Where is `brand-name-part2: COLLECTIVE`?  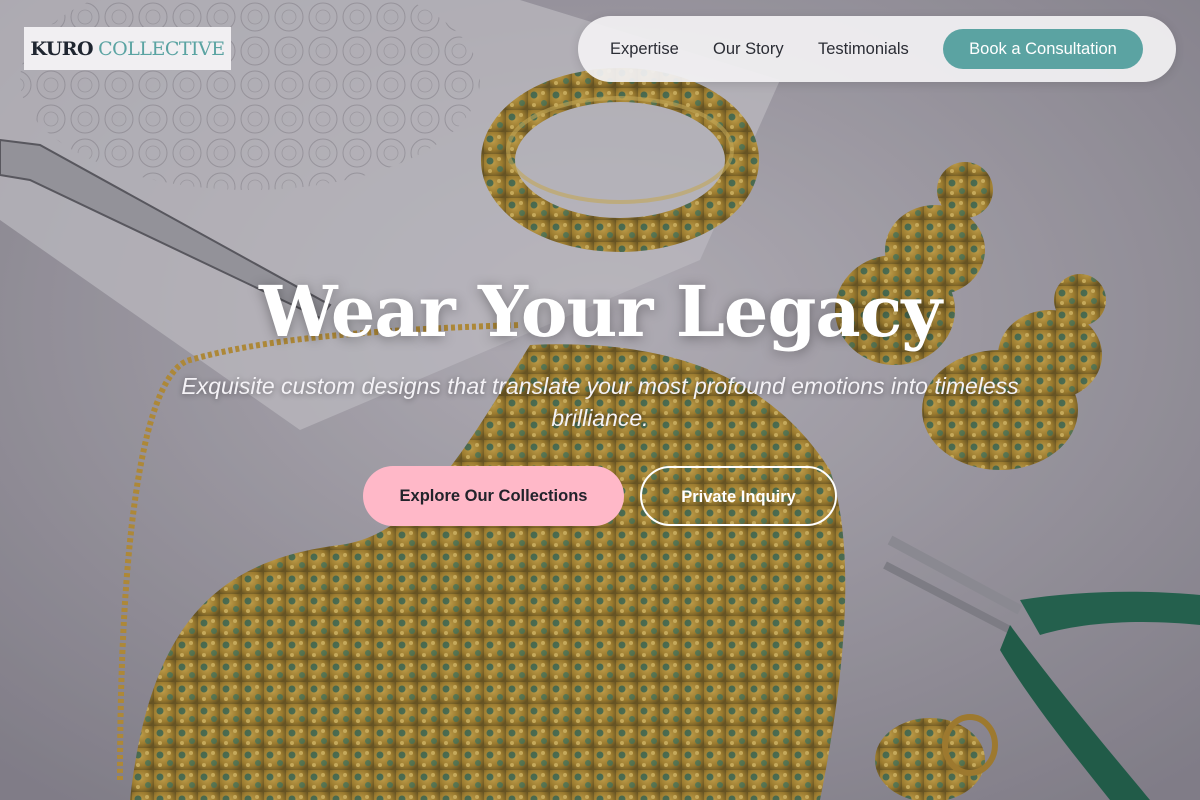
brand-name-part2: COLLECTIVE is located at coordinates (161, 48).